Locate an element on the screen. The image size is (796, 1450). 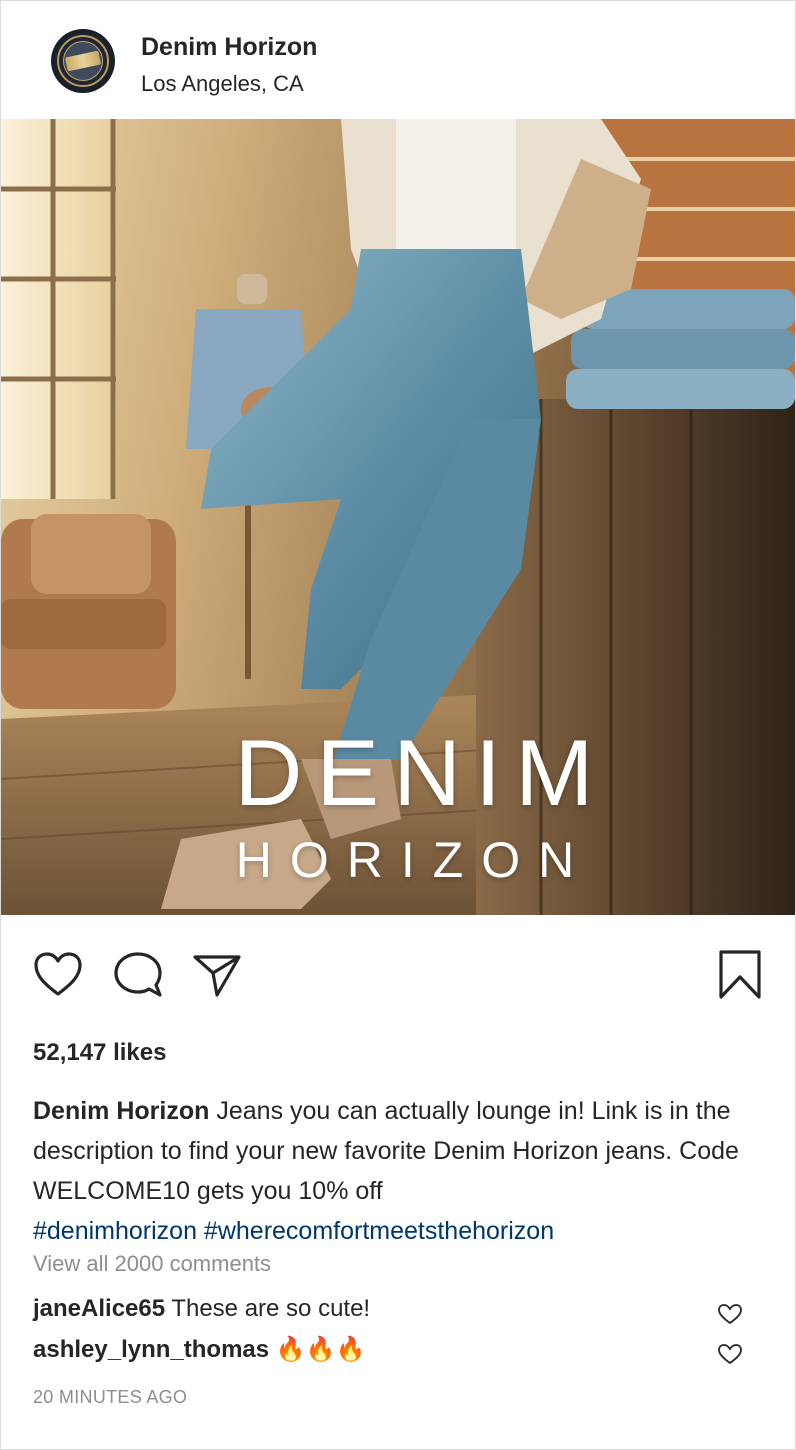
comment-text: These are so cute! is located at coordinates (268, 1308).